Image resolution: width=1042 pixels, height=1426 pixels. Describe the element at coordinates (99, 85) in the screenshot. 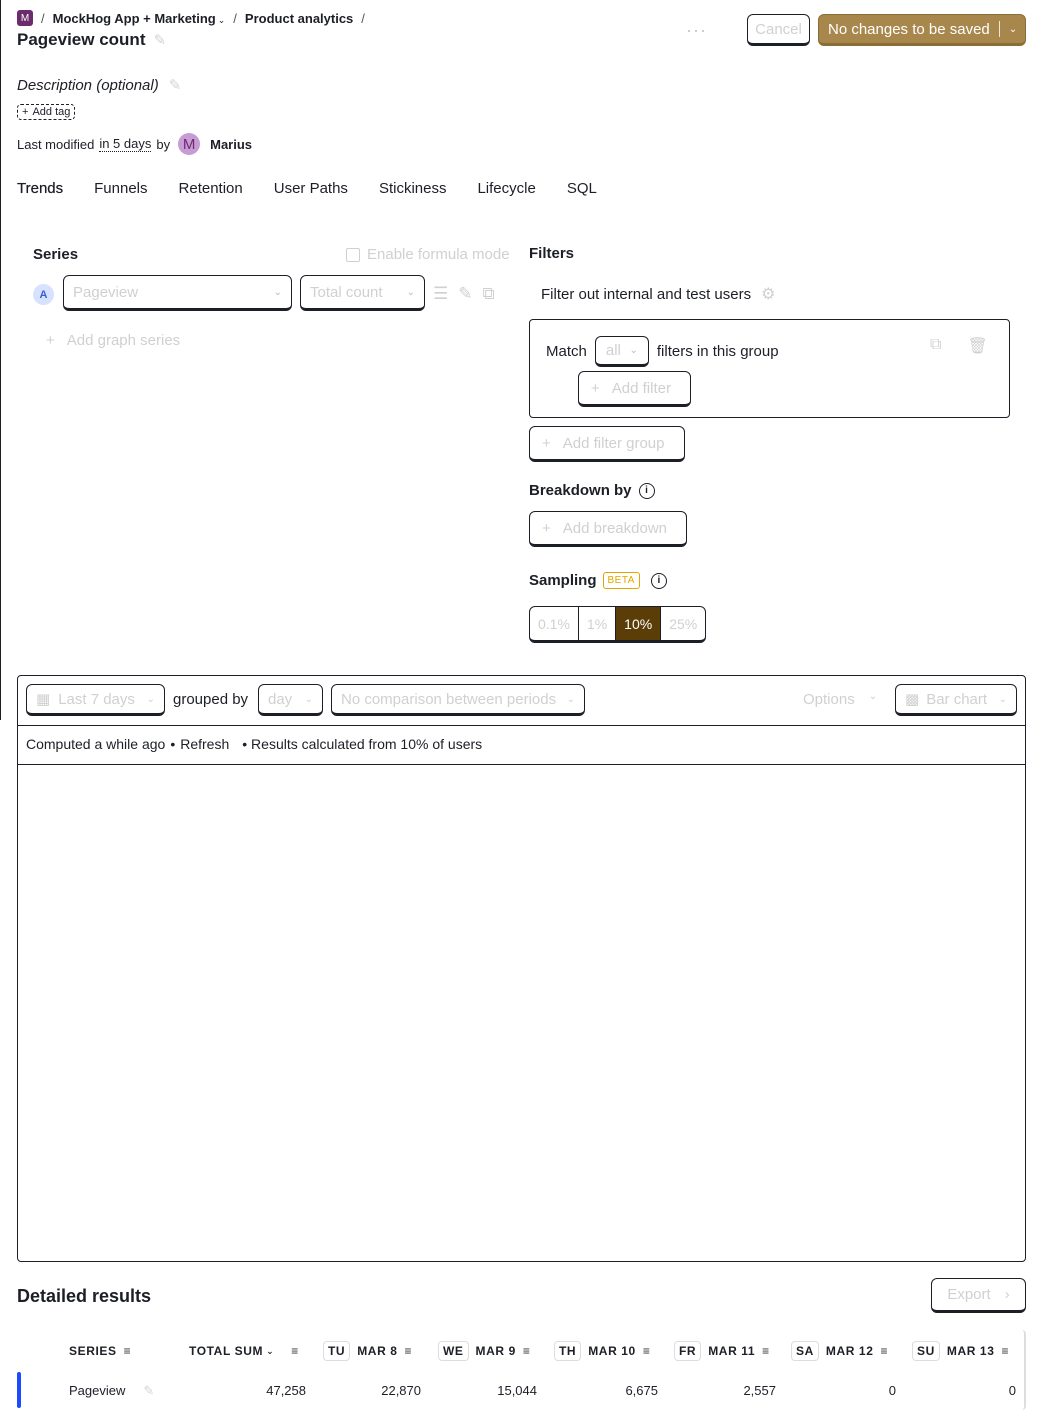

I see `description: Description (optional) ✎` at that location.